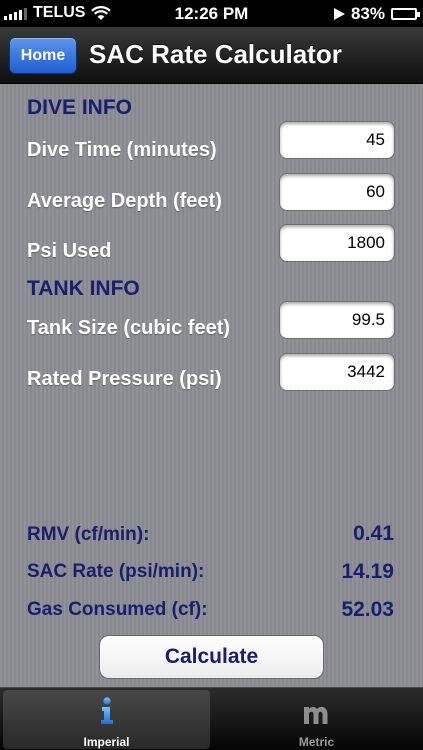  Describe the element at coordinates (116, 571) in the screenshot. I see `sac-rate-label: SAC Rate (psi/min):` at that location.